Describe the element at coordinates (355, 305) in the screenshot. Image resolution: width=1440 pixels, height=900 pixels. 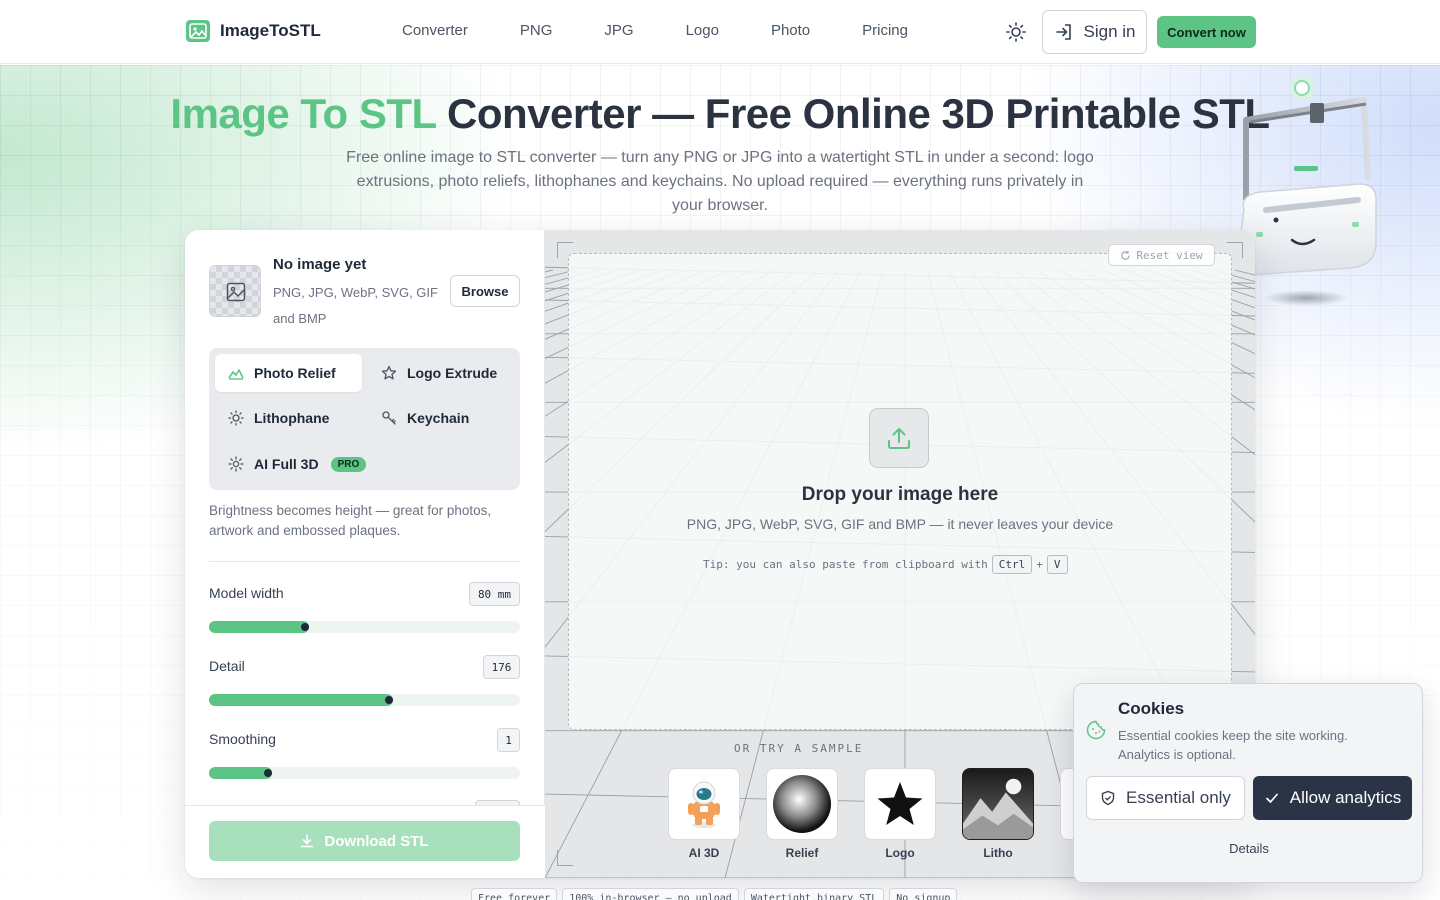
I see `supported-formats: PNG, JPG, WebP, SVG, GIF and BMP` at that location.